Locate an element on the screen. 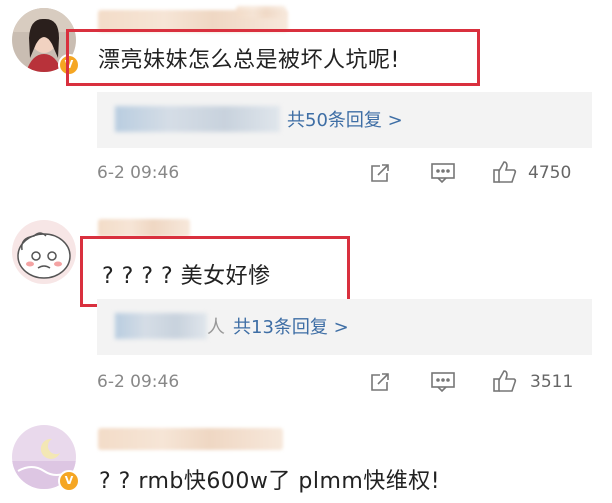 The image size is (612, 503). verified-badge-icon: V is located at coordinates (69, 481).